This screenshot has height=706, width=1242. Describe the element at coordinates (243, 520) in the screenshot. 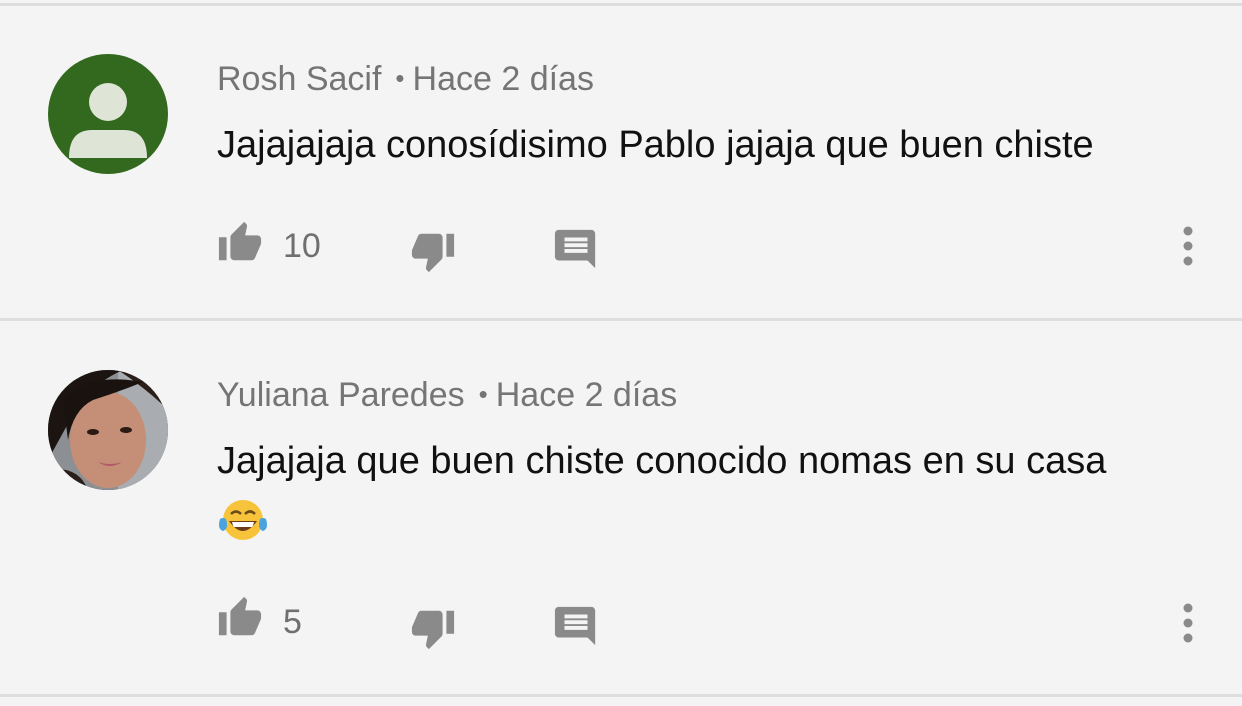

I see `tears-of-joy-emoji-icon` at that location.